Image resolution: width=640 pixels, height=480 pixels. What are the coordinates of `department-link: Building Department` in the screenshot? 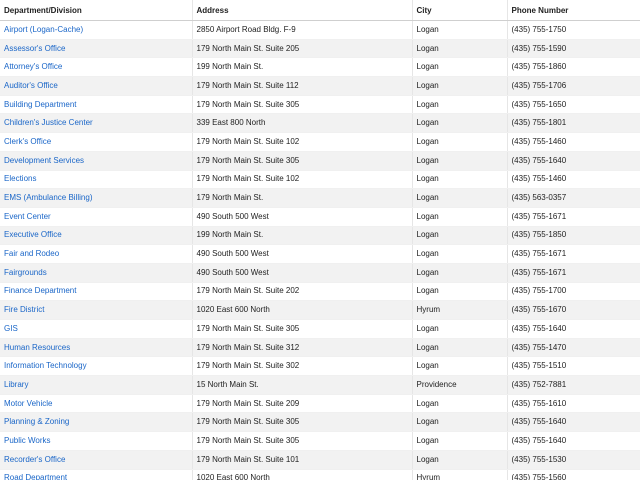 It's located at (40, 104).